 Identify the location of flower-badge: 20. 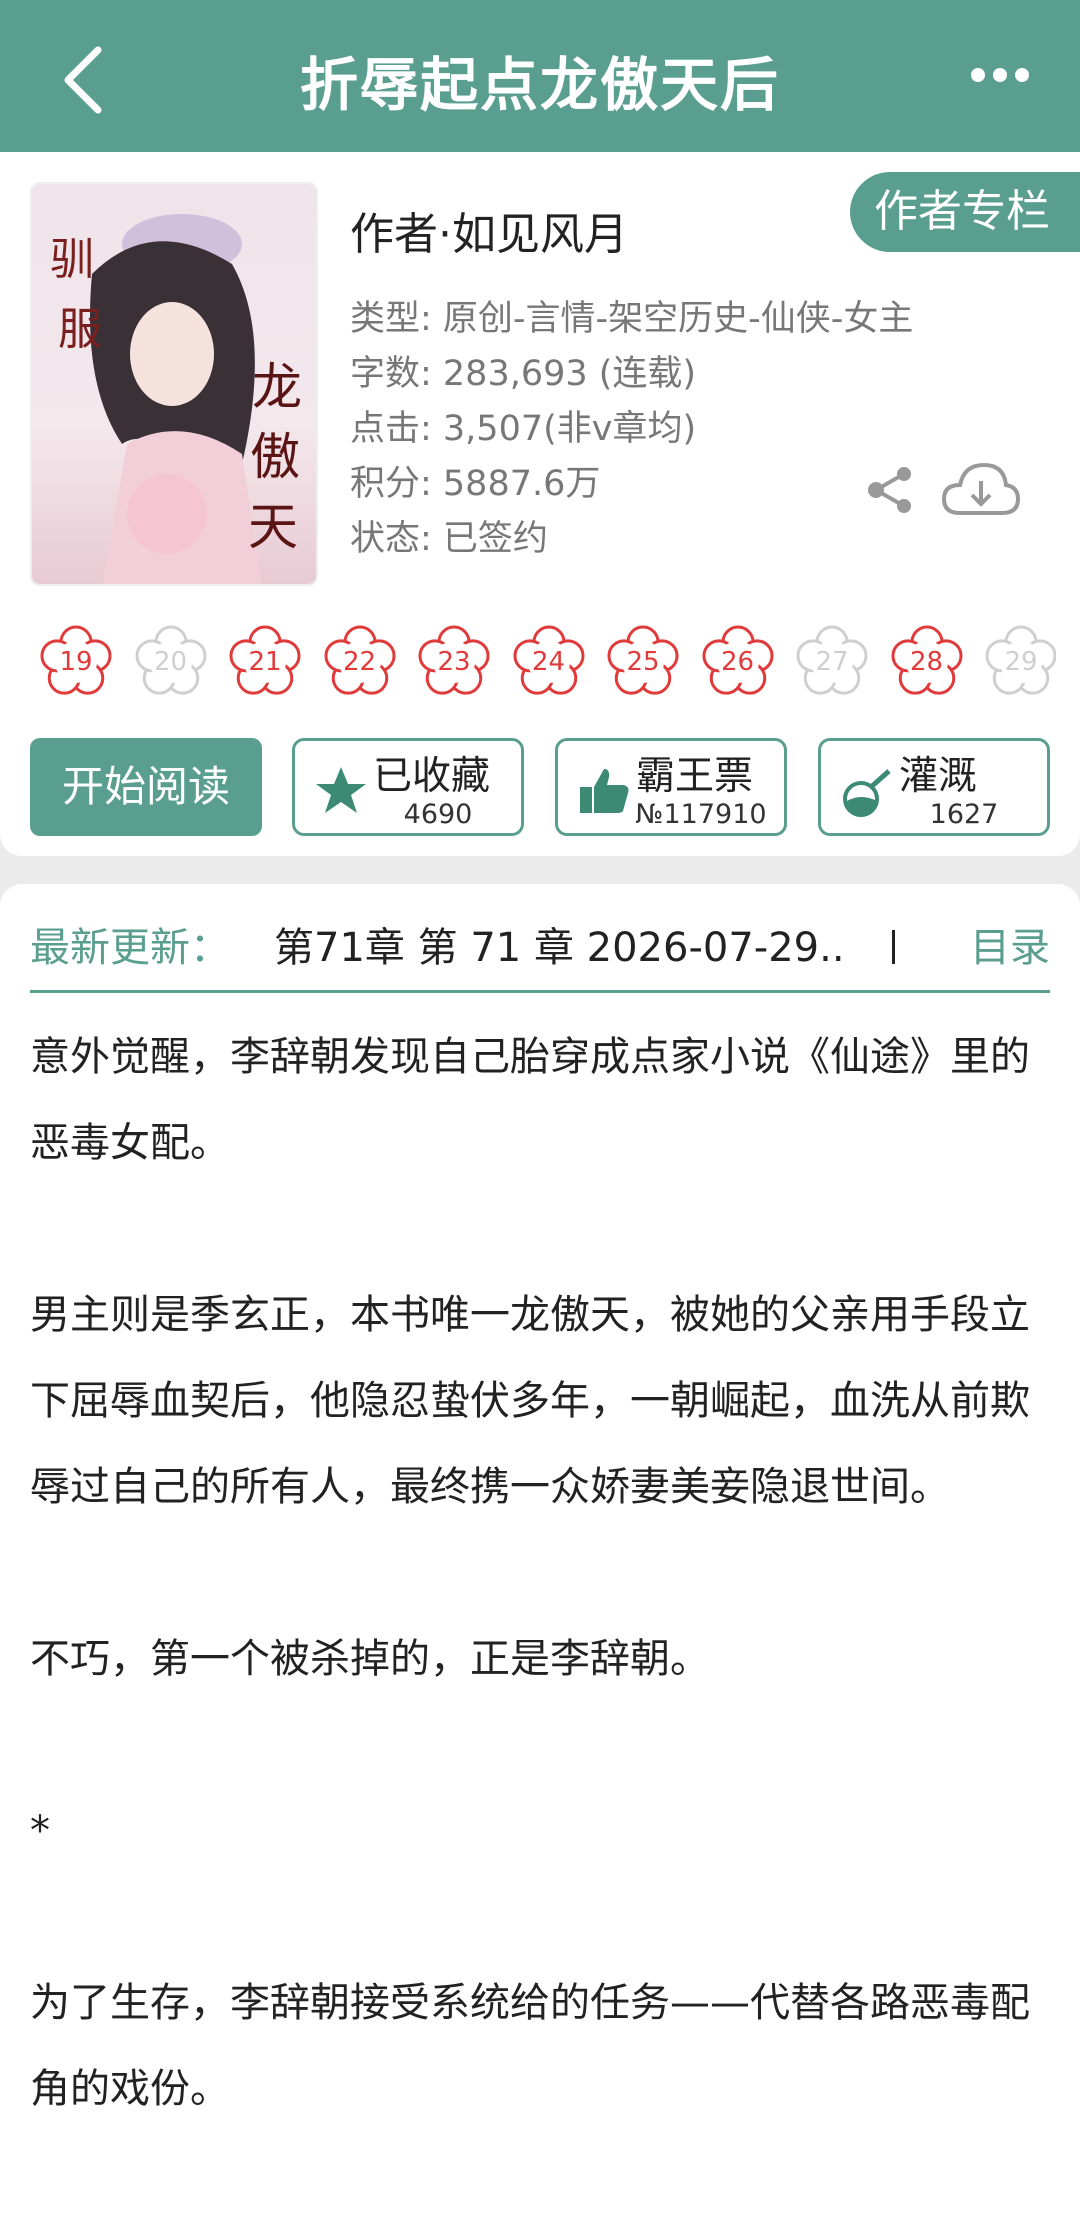
(171, 662).